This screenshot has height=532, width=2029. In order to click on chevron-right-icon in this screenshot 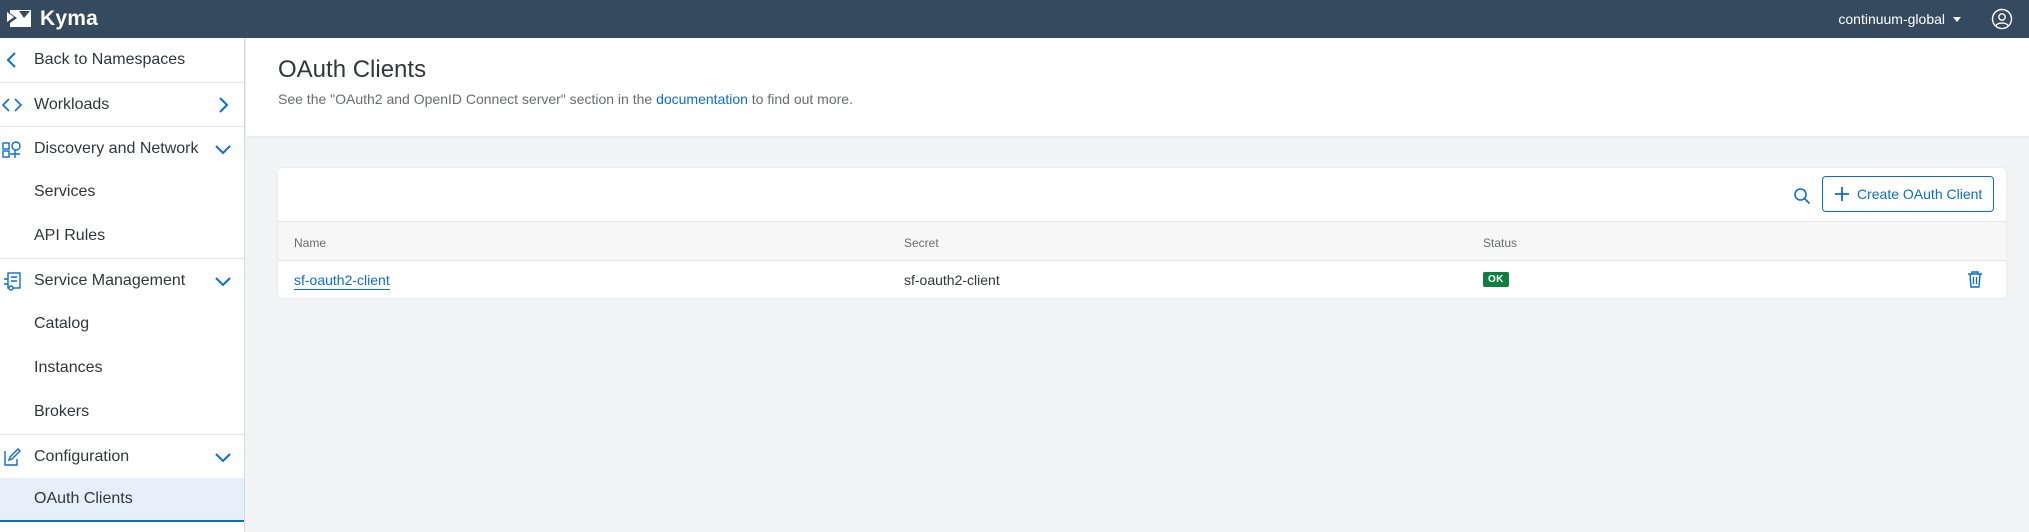, I will do `click(223, 105)`.